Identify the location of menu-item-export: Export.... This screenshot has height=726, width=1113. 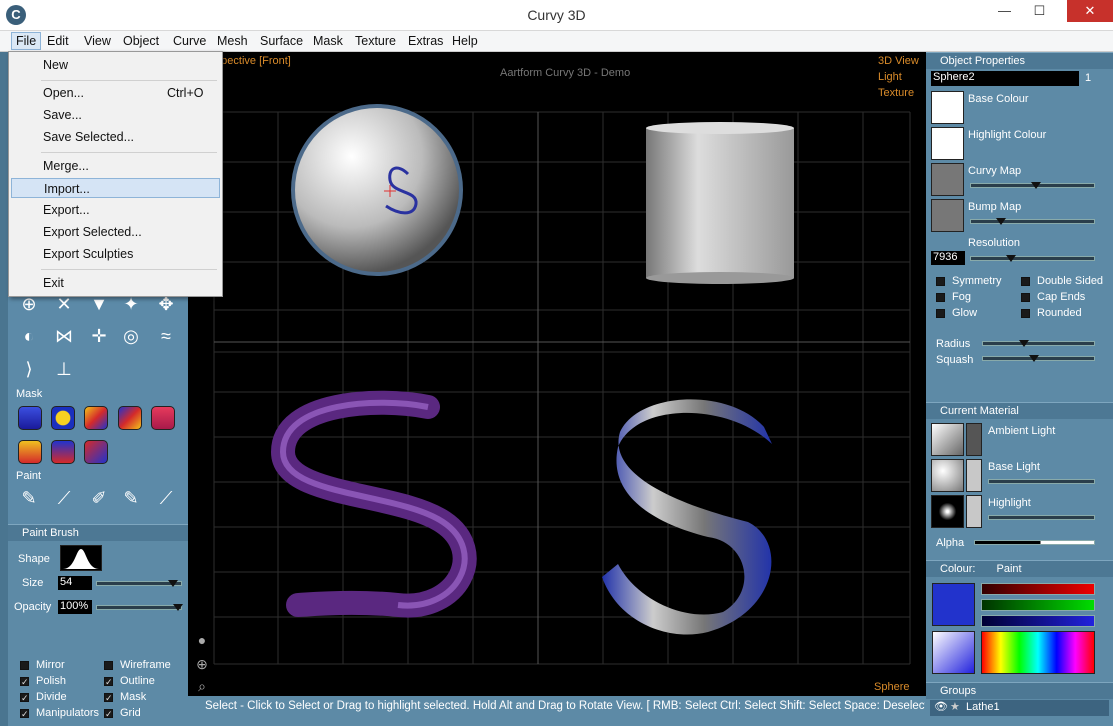
(115, 210).